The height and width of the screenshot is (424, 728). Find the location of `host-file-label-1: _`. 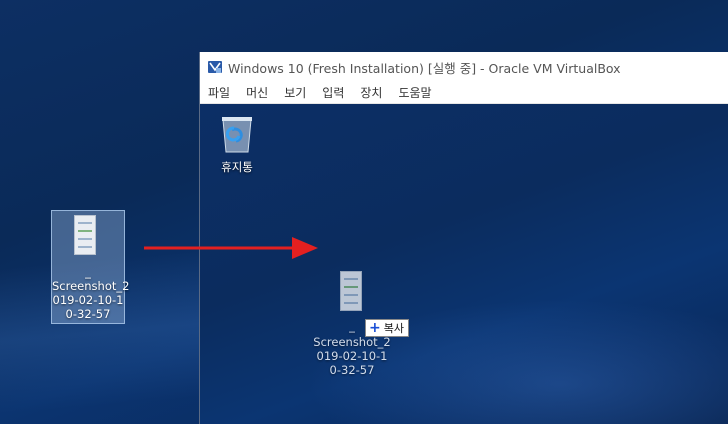

host-file-label-1: _ is located at coordinates (88, 272).